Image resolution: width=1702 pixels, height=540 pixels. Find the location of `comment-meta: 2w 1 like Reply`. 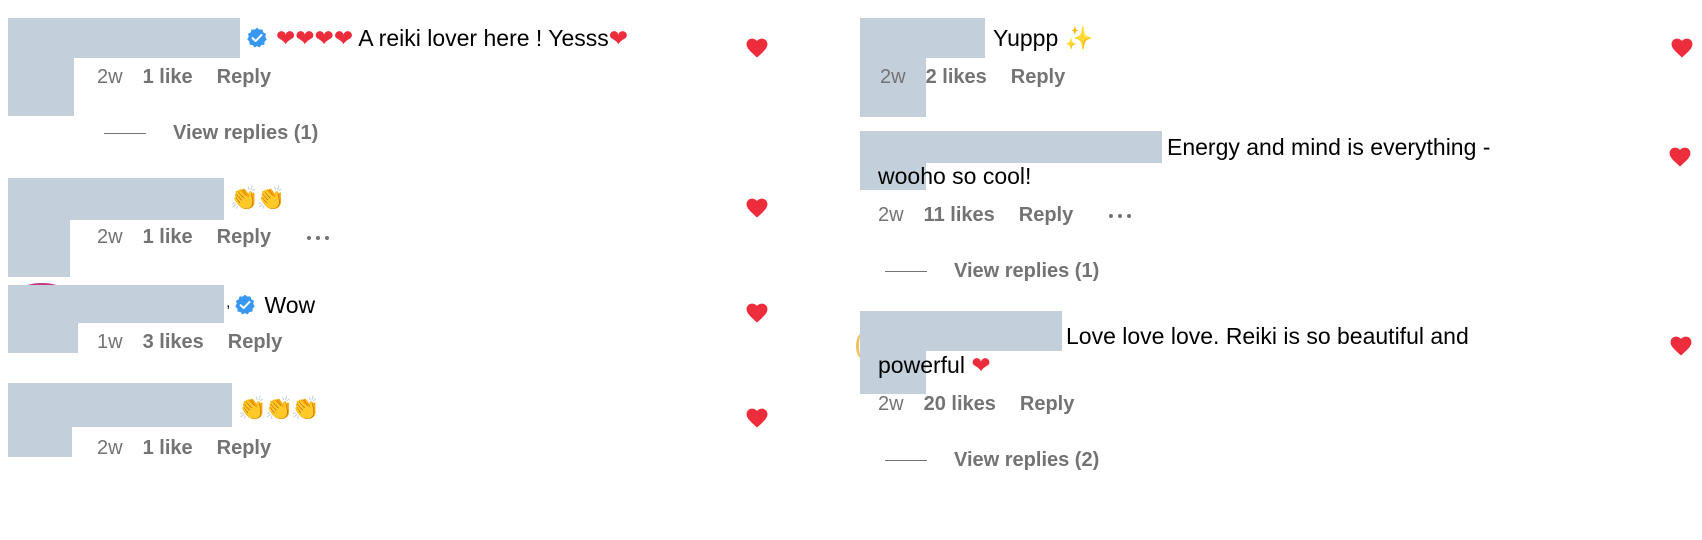

comment-meta: 2w 1 like Reply is located at coordinates (202, 448).